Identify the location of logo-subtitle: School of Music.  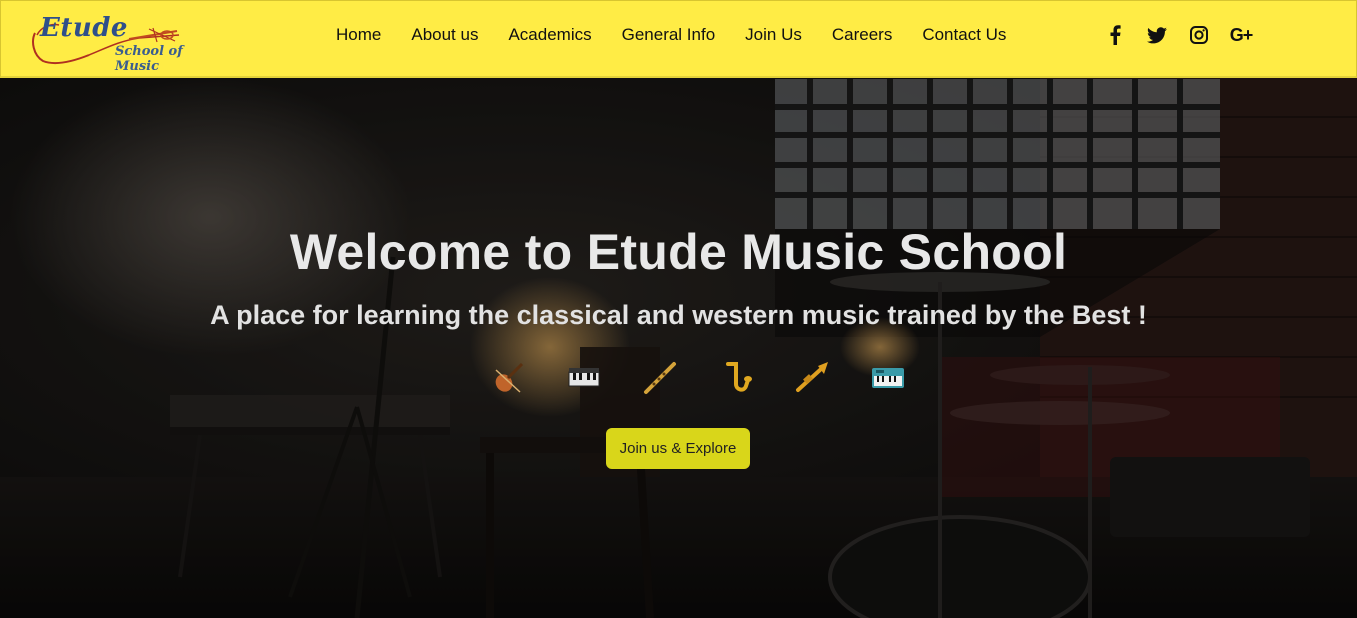
(149, 59).